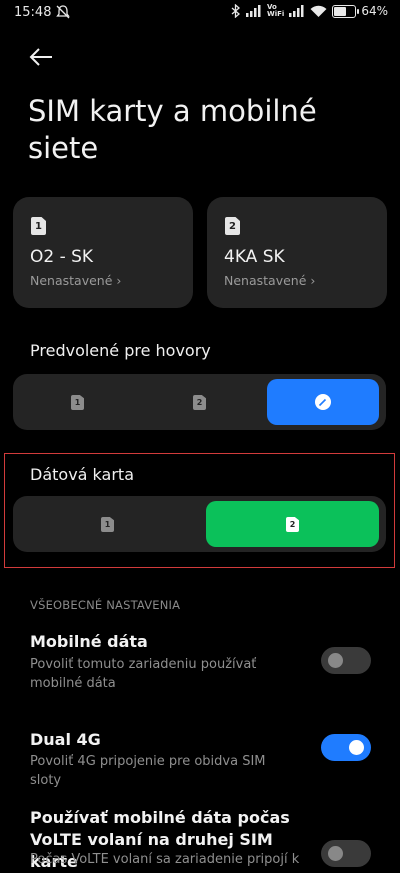  What do you see at coordinates (346, 747) in the screenshot?
I see `dual-4g-toggle` at bounding box center [346, 747].